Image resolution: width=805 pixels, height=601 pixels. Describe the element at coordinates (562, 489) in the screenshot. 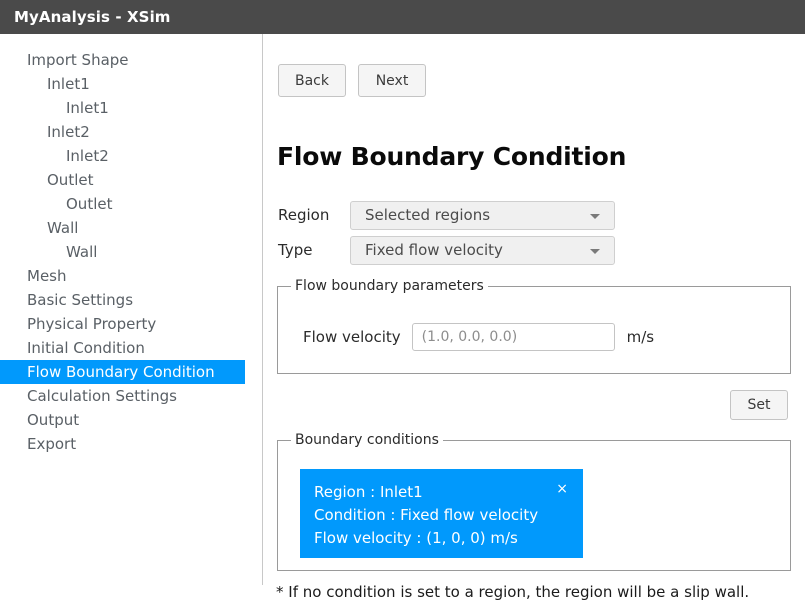

I see `close-icon: ×` at that location.